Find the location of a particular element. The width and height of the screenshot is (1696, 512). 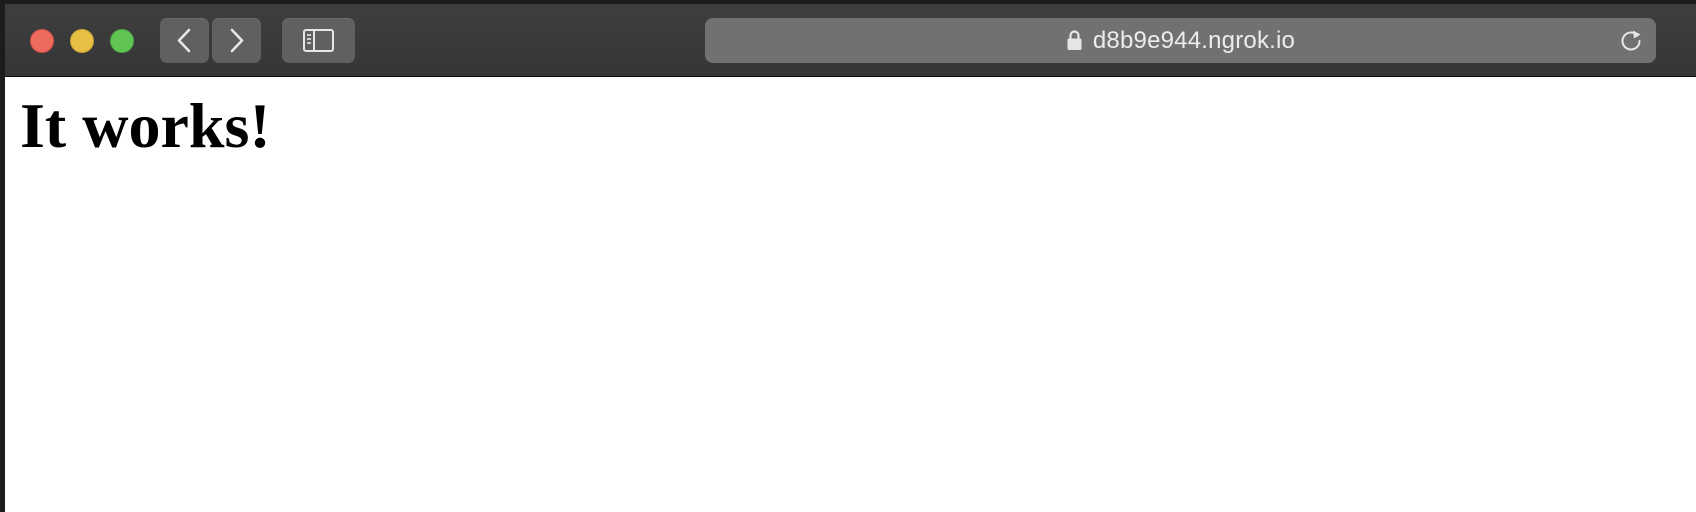

forward-button is located at coordinates (236, 40).